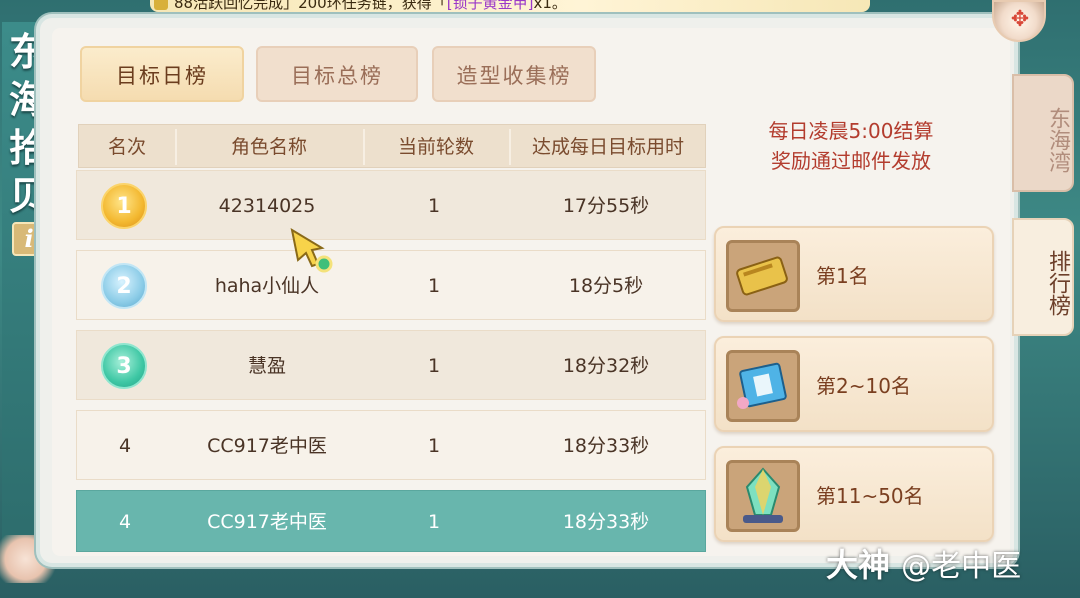 The height and width of the screenshot is (598, 1080). What do you see at coordinates (608, 147) in the screenshot?
I see `header-time: 达成每日目标用时` at bounding box center [608, 147].